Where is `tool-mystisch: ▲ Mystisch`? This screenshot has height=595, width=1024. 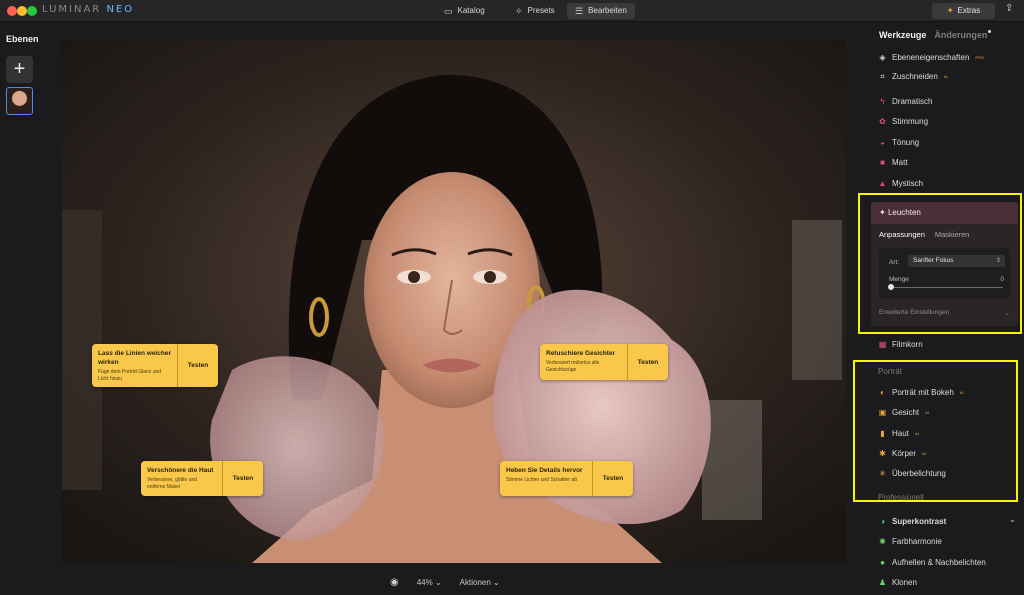
tool-mystisch: ▲ Mystisch is located at coordinates (901, 183).